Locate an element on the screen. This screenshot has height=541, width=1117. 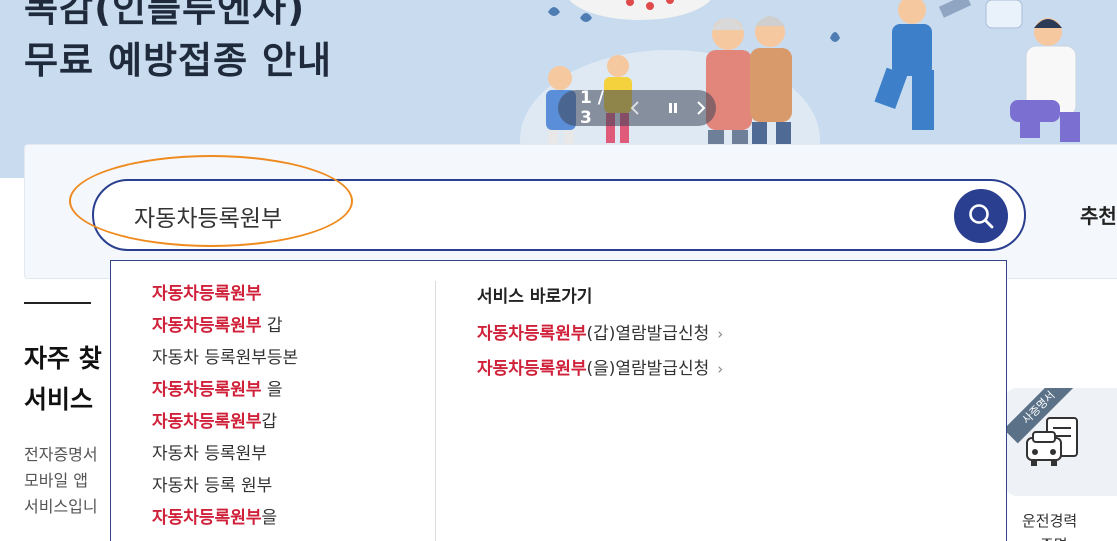
slider-controls: 1 / 3 is located at coordinates (637, 108).